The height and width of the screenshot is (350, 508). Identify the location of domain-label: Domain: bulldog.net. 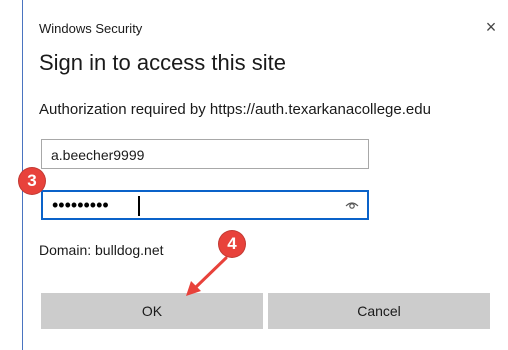
(101, 250).